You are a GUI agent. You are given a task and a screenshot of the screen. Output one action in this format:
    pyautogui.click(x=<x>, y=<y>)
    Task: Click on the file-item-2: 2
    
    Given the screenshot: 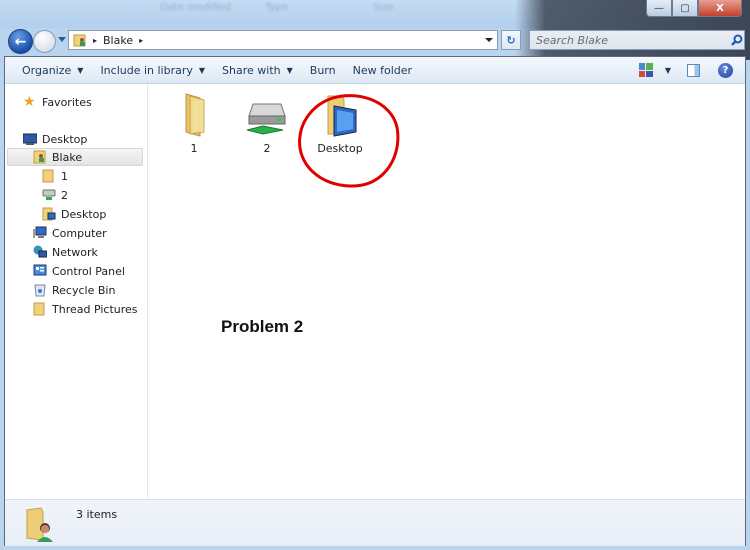 What is the action you would take?
    pyautogui.click(x=267, y=122)
    